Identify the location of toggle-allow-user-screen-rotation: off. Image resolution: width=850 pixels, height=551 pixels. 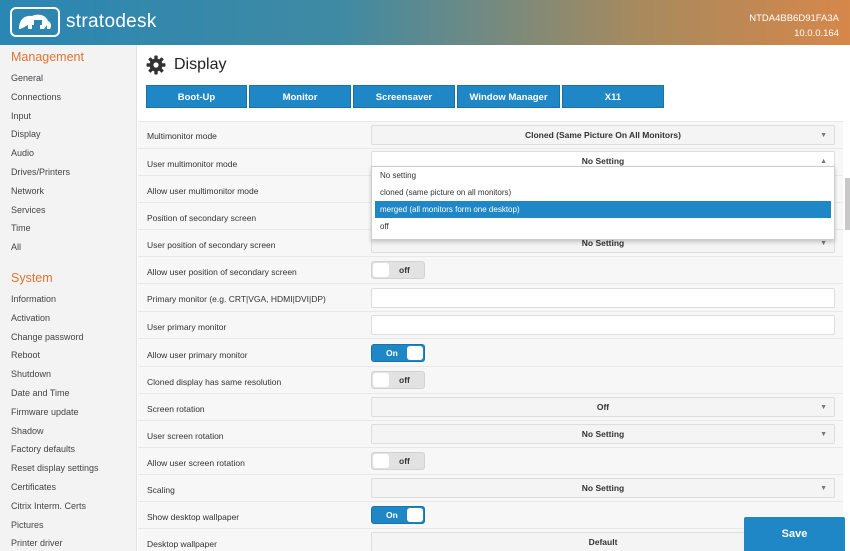
(398, 461).